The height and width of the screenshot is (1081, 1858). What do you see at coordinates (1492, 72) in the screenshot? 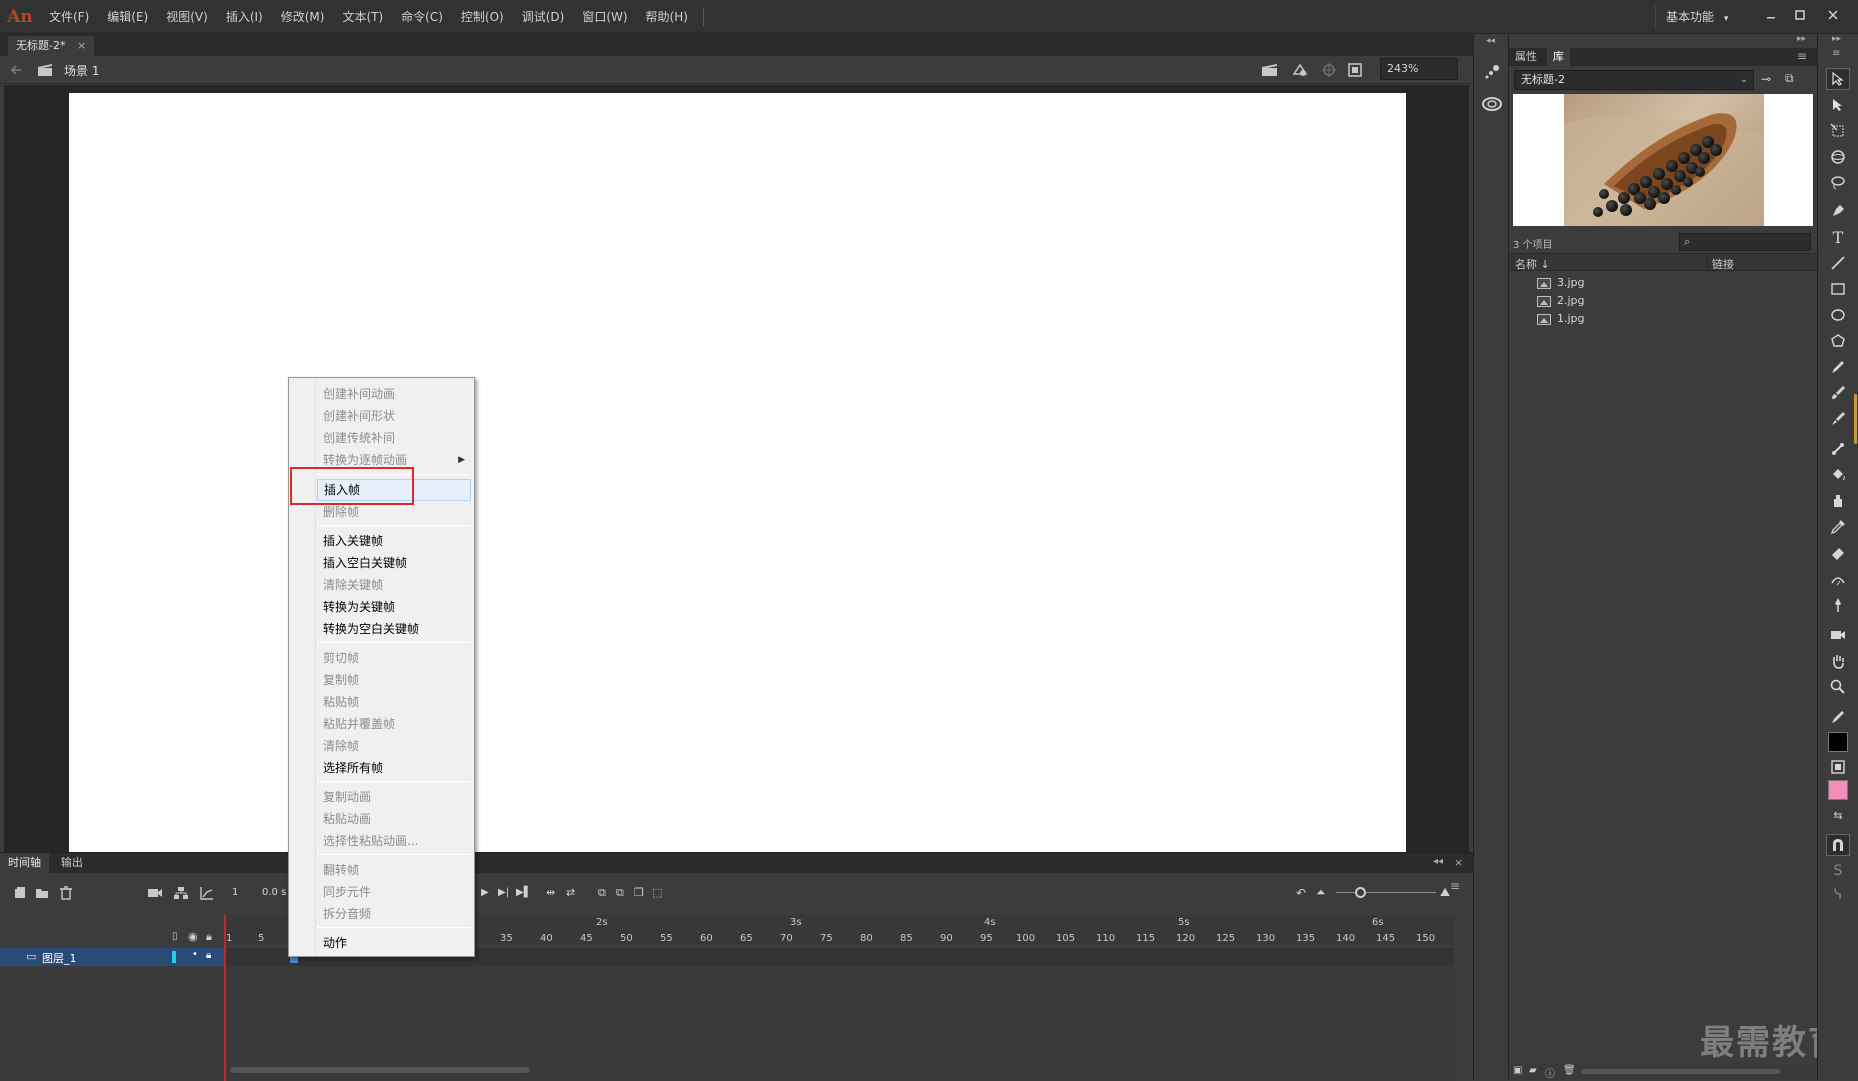
I see `motion-presets-icon` at bounding box center [1492, 72].